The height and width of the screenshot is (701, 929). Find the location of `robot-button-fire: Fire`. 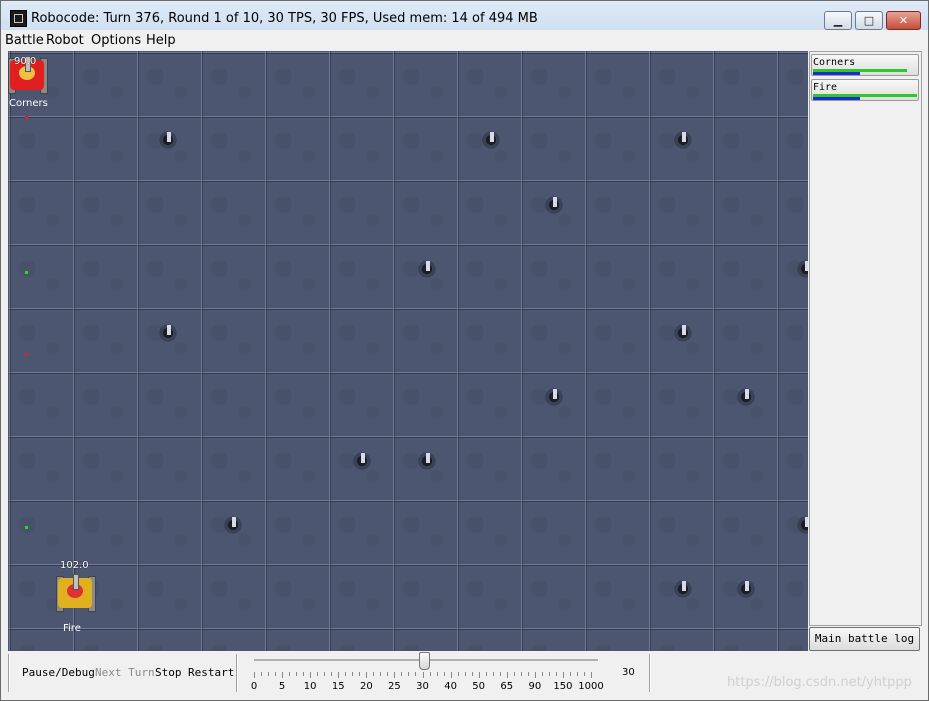

robot-button-fire: Fire is located at coordinates (865, 90).